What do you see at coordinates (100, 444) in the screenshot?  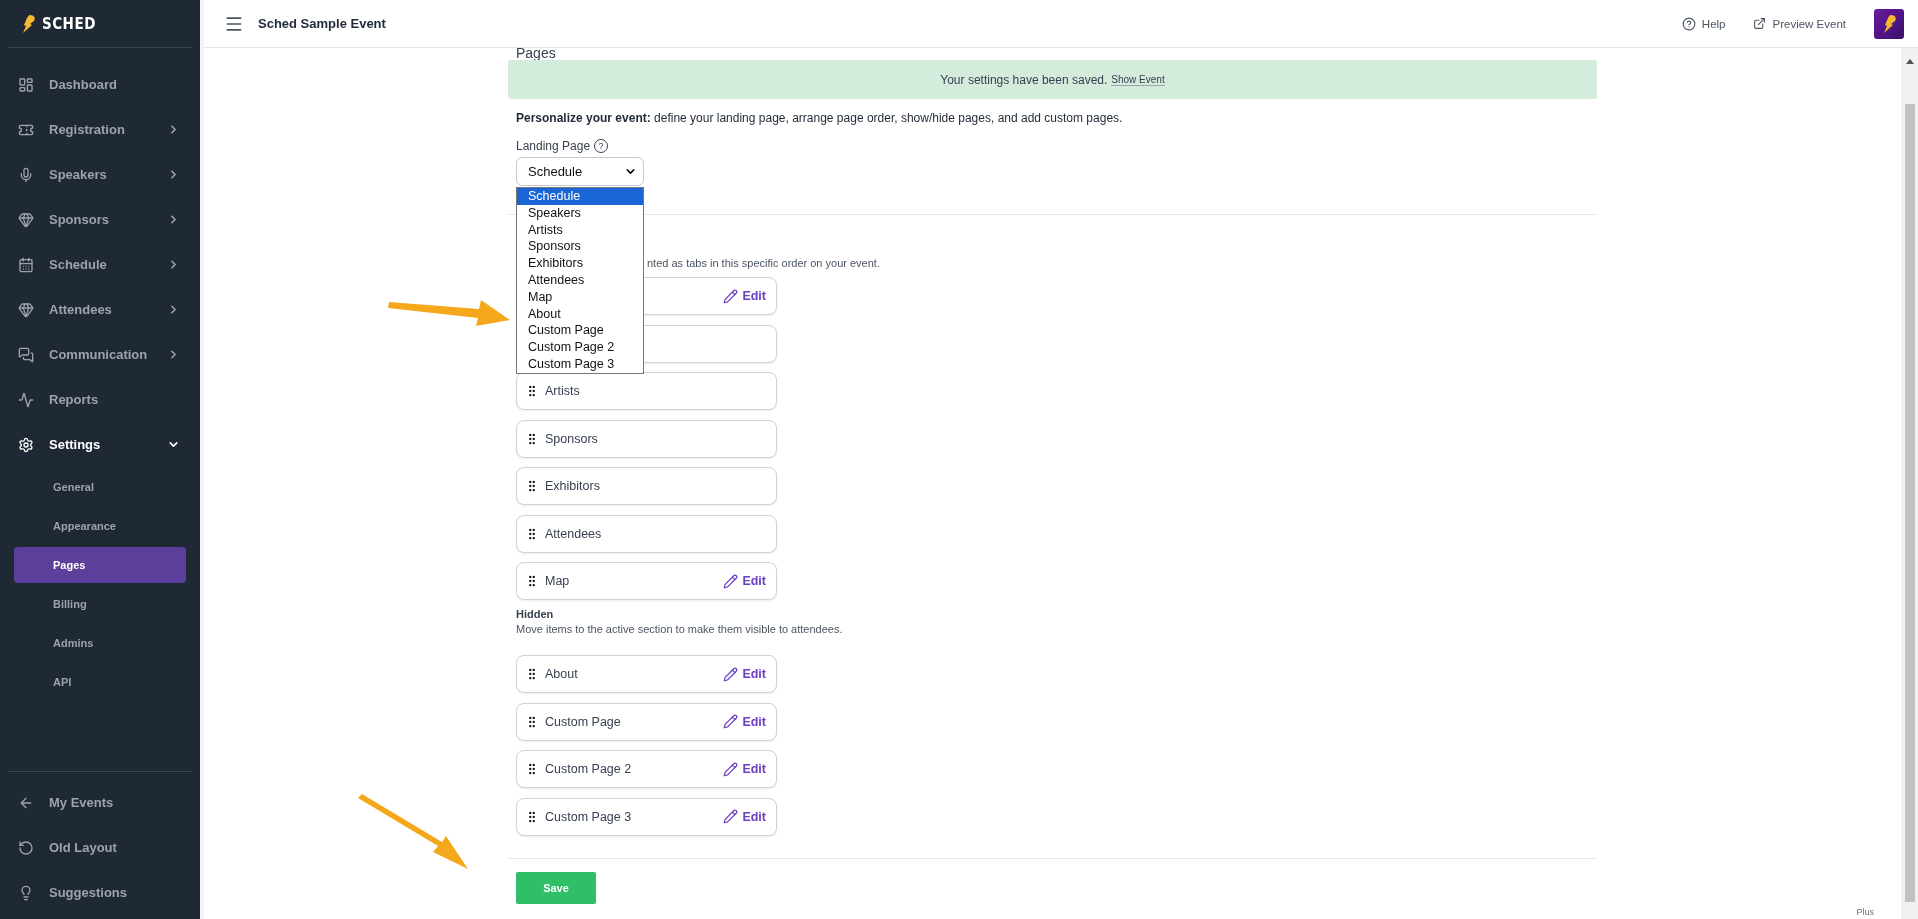 I see `nav-item: Settings` at bounding box center [100, 444].